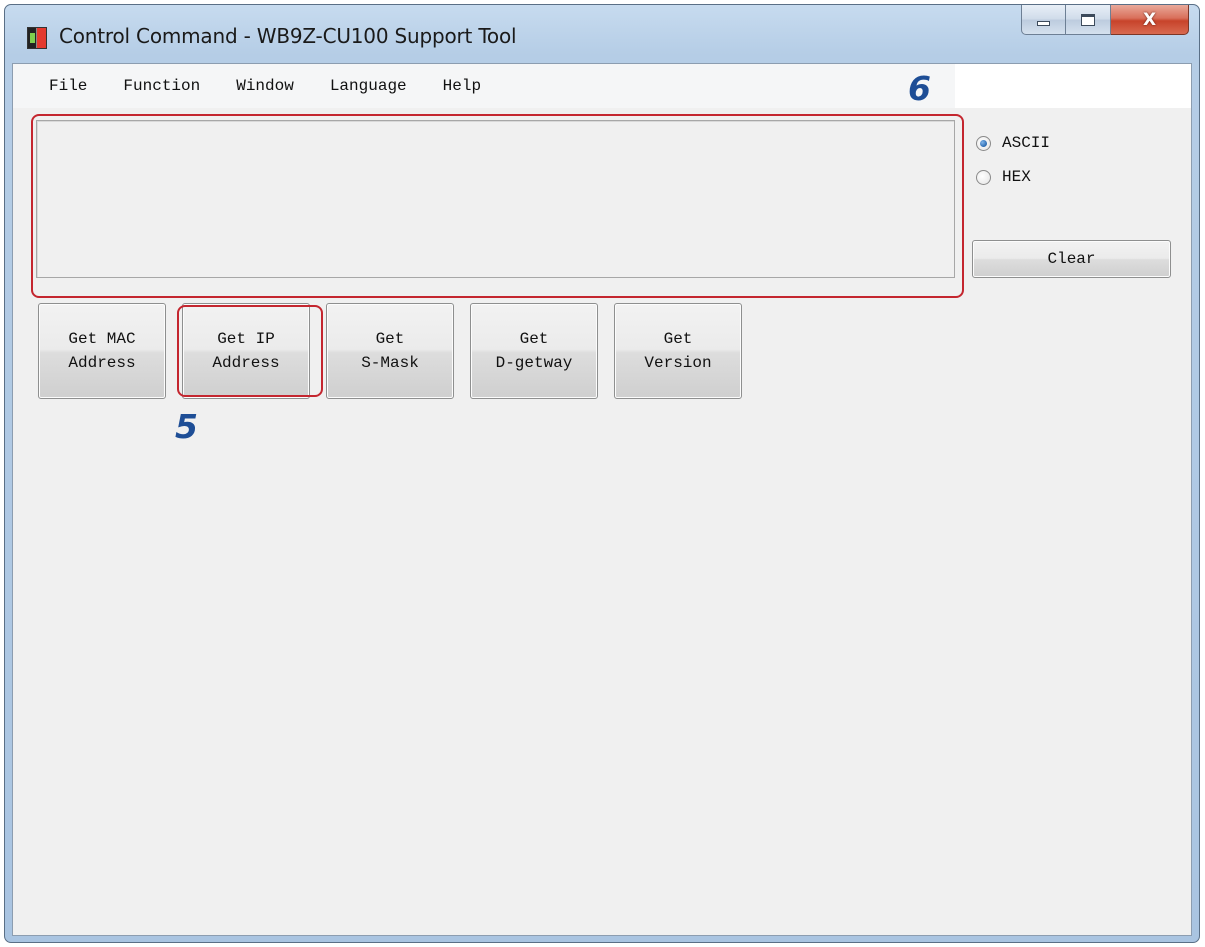 Image resolution: width=1205 pixels, height=947 pixels. Describe the element at coordinates (983, 143) in the screenshot. I see `radio-ascii` at that location.